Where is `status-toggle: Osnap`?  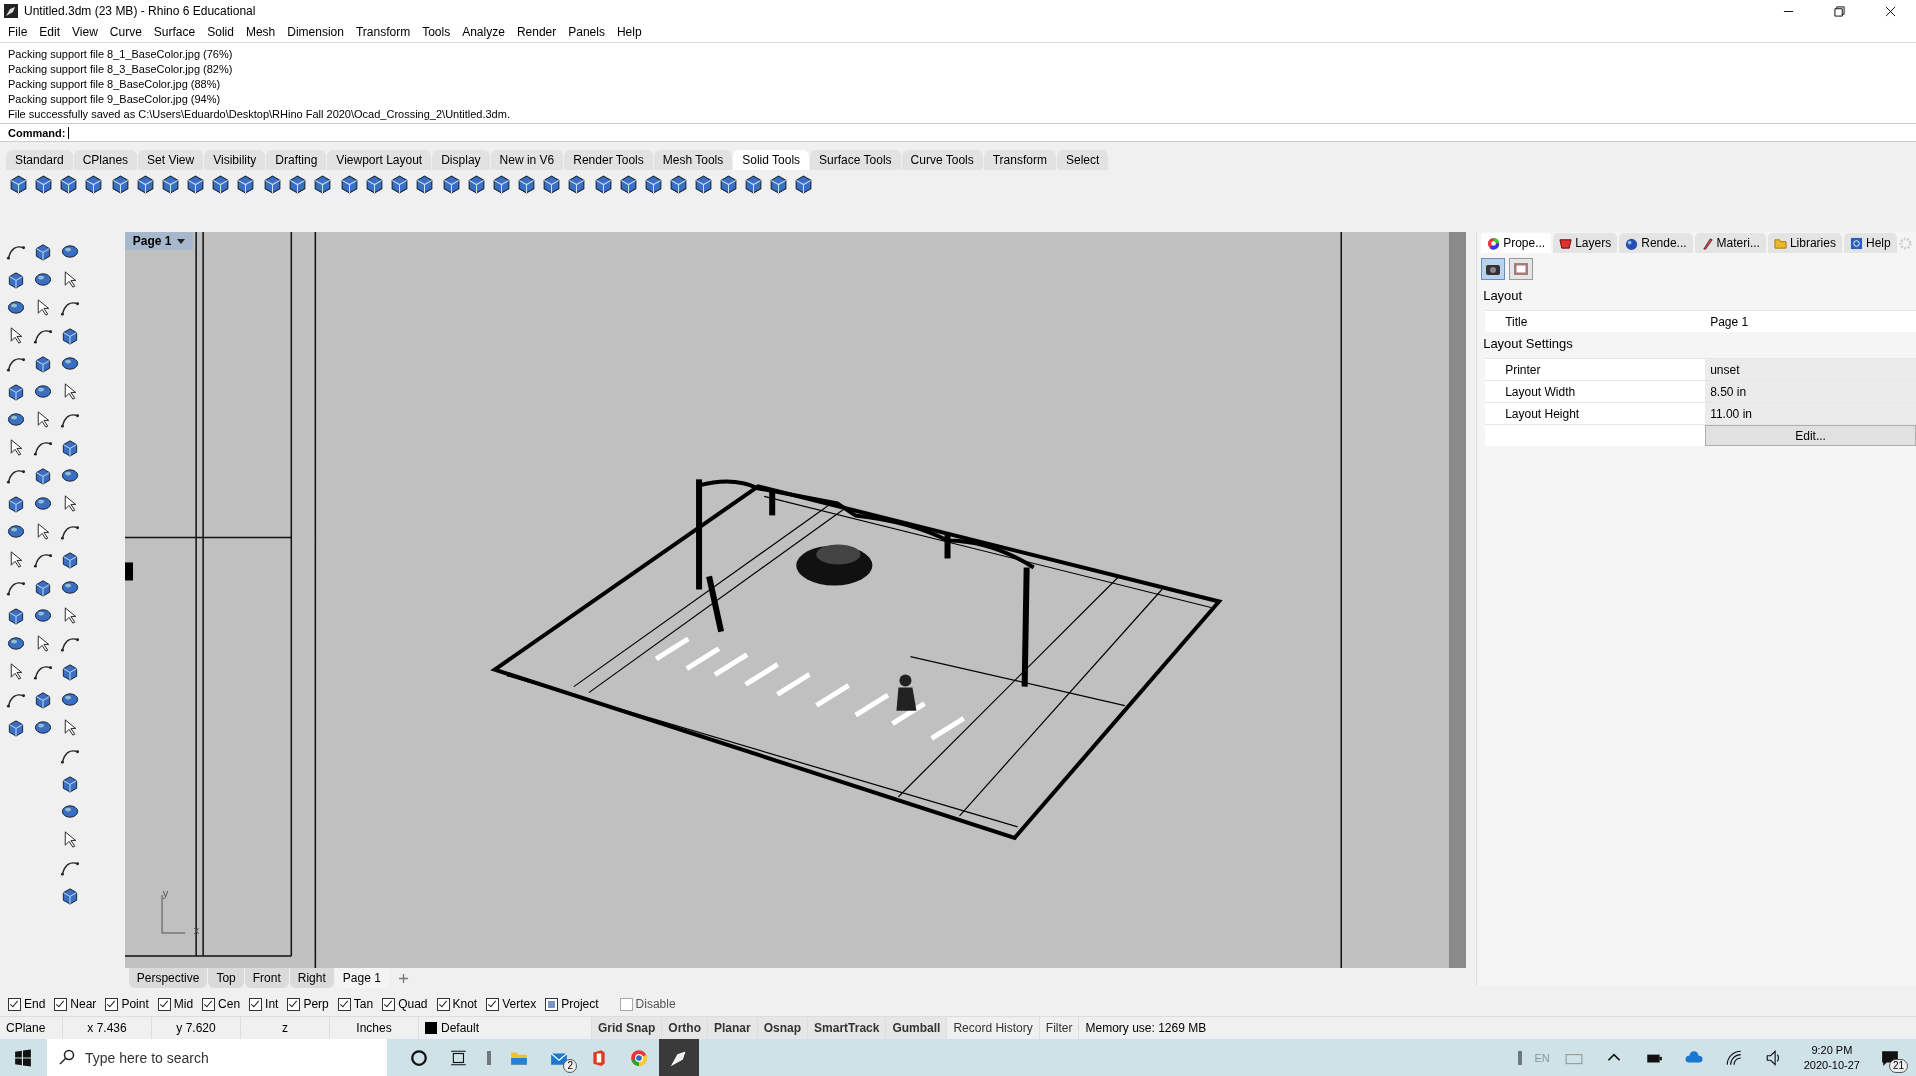 status-toggle: Osnap is located at coordinates (783, 1028).